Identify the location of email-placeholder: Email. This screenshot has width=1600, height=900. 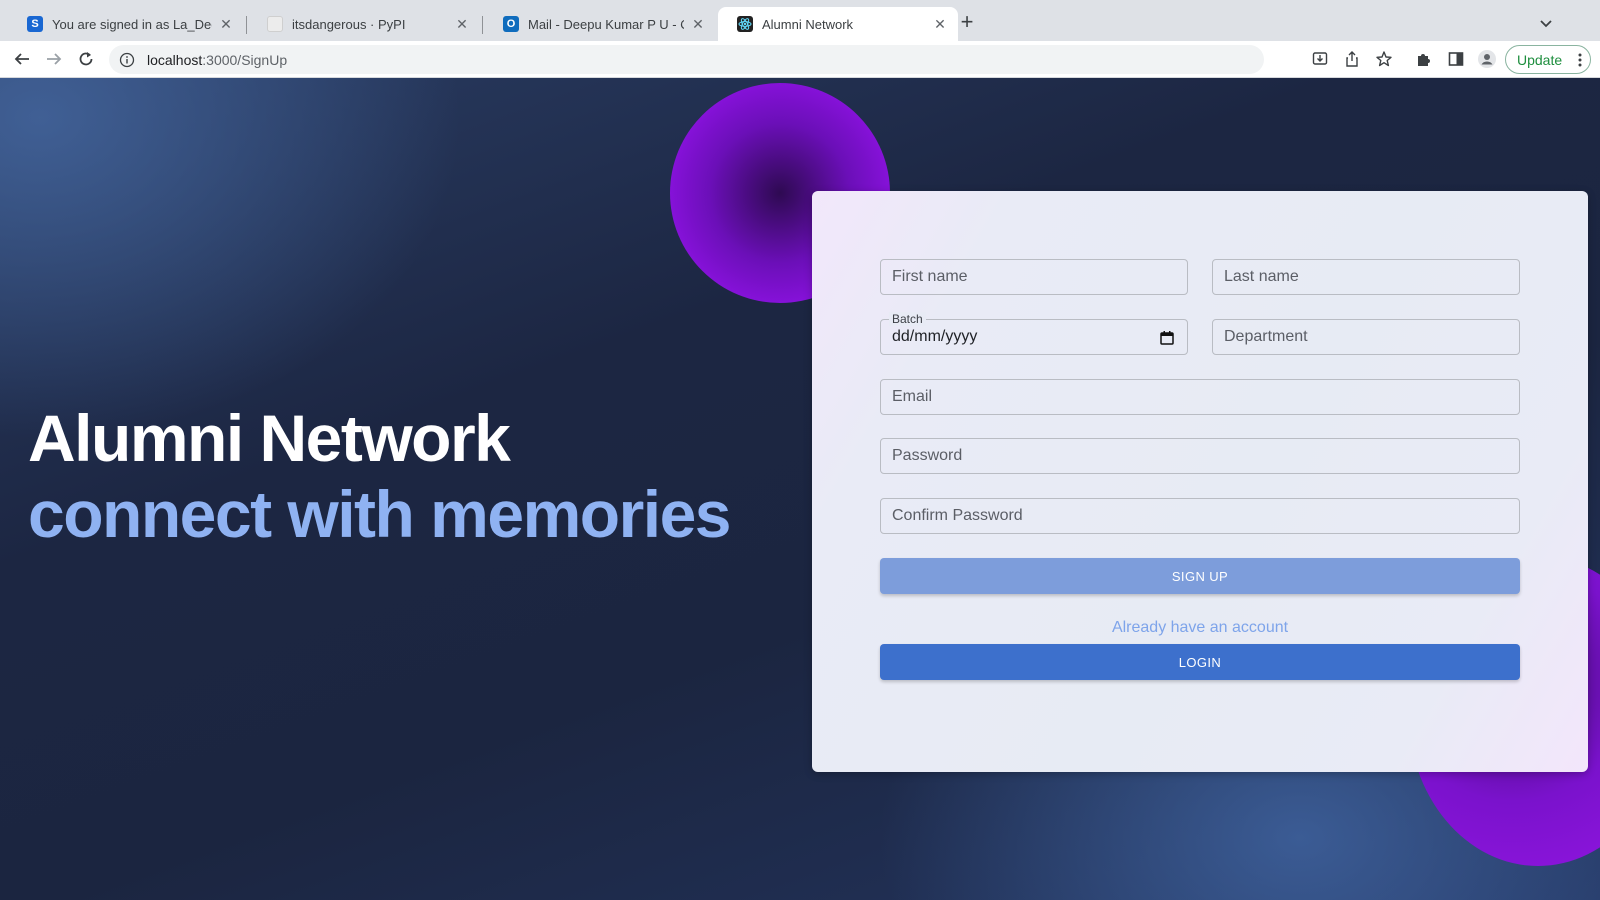
(912, 396).